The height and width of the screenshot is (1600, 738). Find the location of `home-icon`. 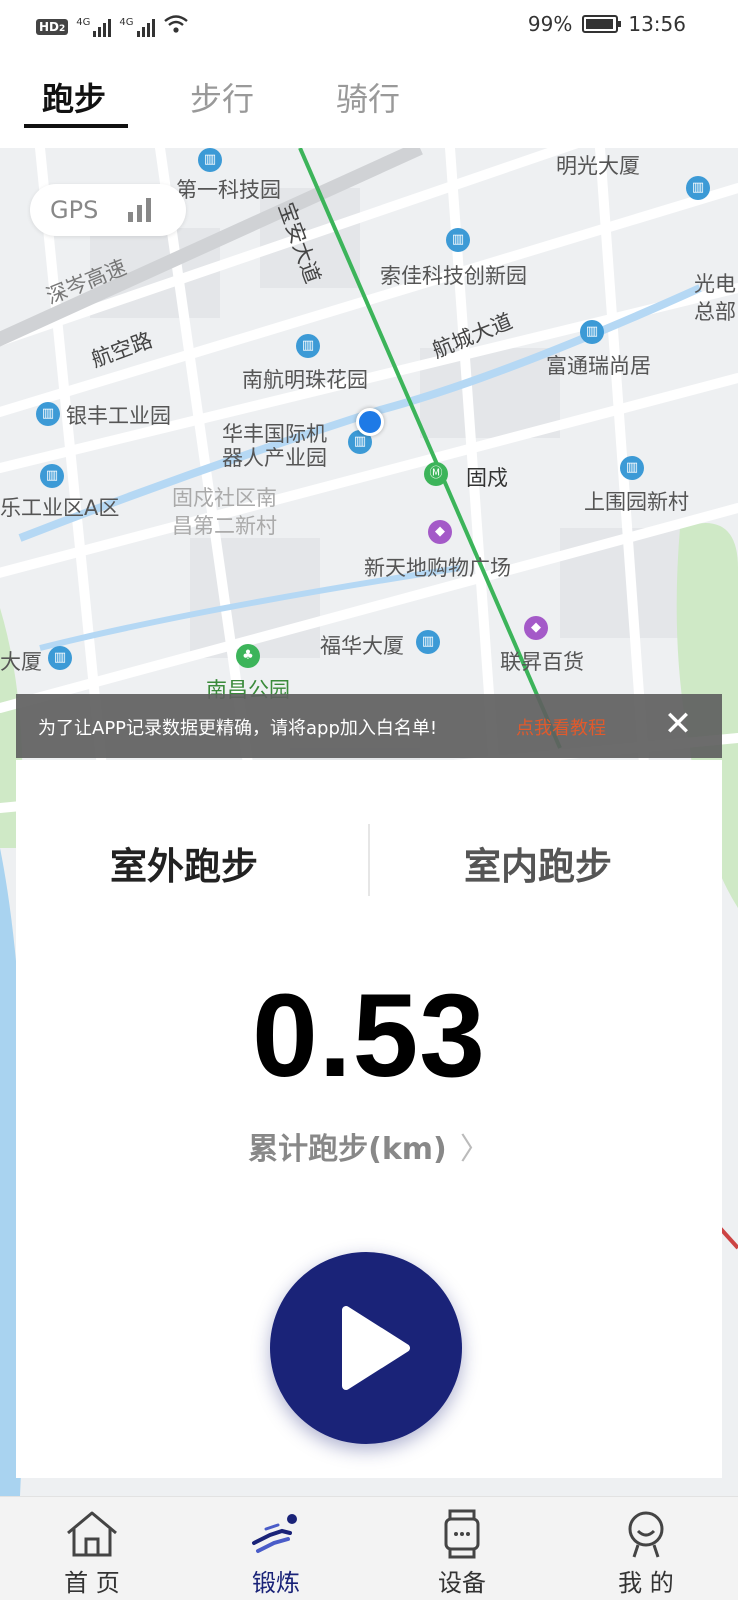

home-icon is located at coordinates (92, 1534).